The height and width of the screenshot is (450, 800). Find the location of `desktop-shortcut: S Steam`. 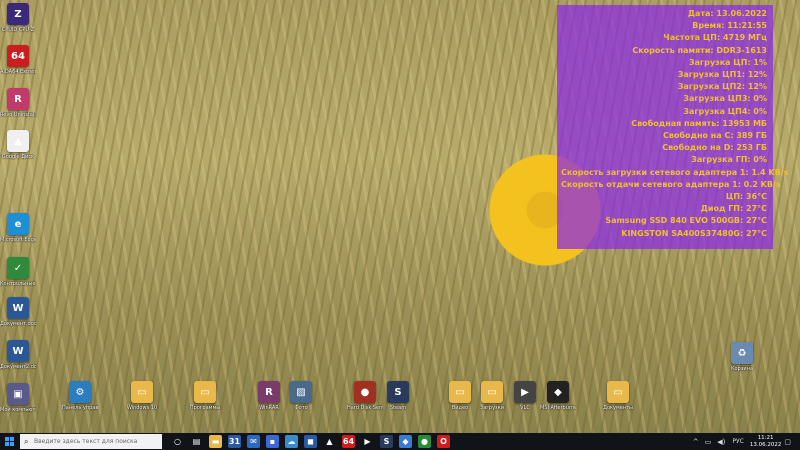

desktop-shortcut: S Steam is located at coordinates (398, 396).